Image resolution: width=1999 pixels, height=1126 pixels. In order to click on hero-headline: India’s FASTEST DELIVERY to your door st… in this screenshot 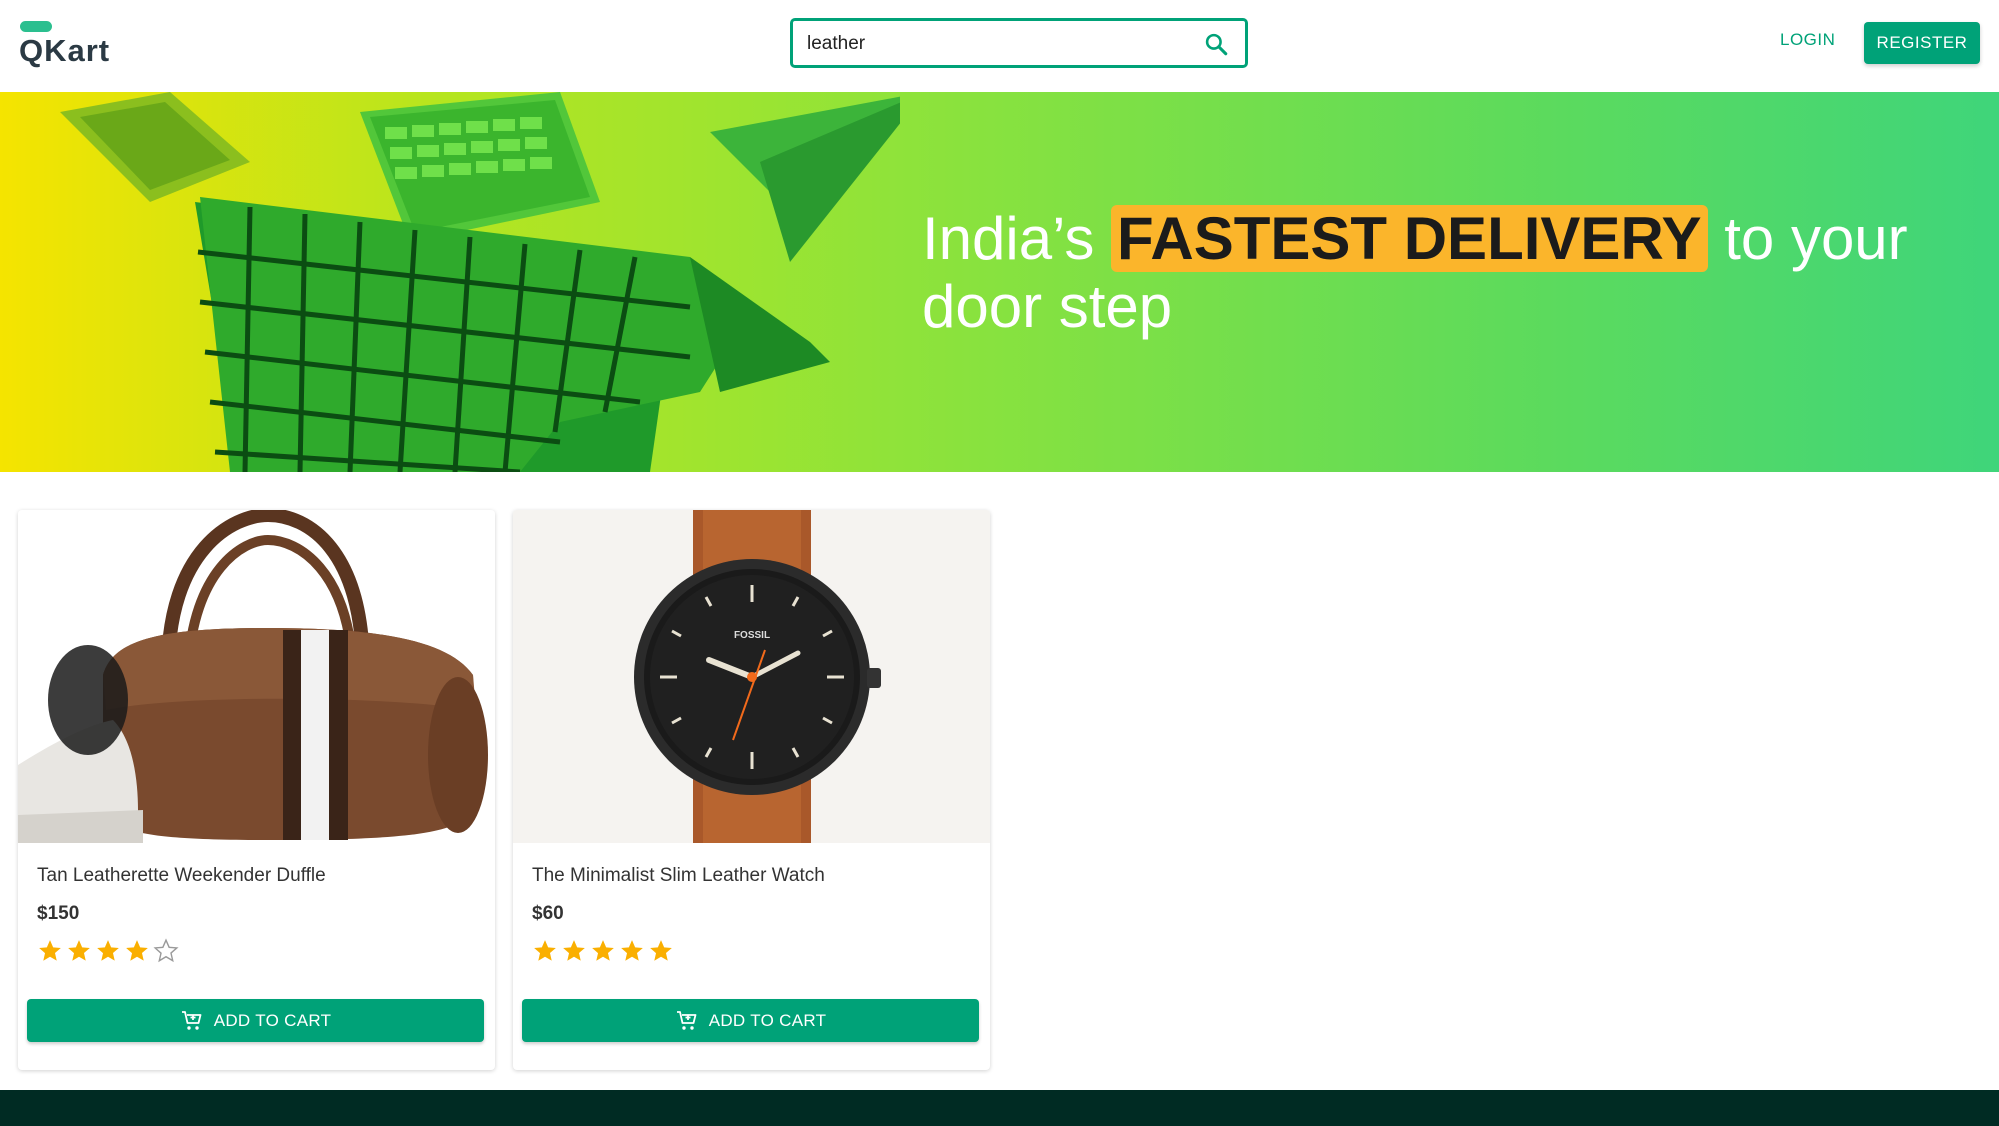, I will do `click(1422, 273)`.